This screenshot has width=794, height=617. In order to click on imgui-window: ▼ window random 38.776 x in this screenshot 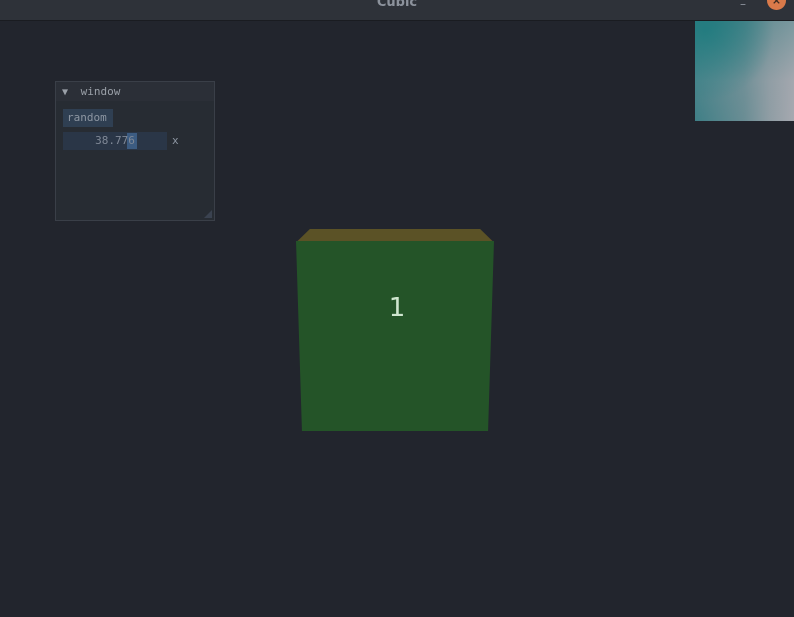, I will do `click(135, 151)`.